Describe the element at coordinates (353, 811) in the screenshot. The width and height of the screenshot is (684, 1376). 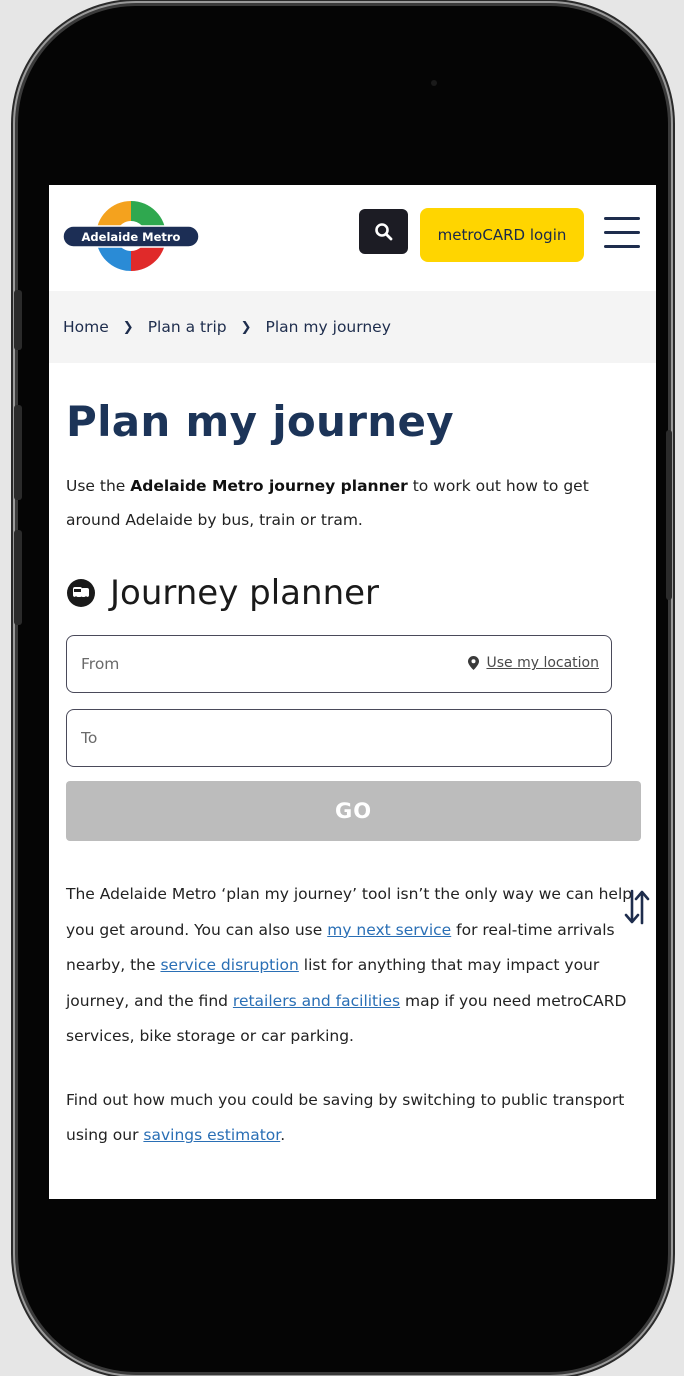
I see `go-button: GO` at that location.